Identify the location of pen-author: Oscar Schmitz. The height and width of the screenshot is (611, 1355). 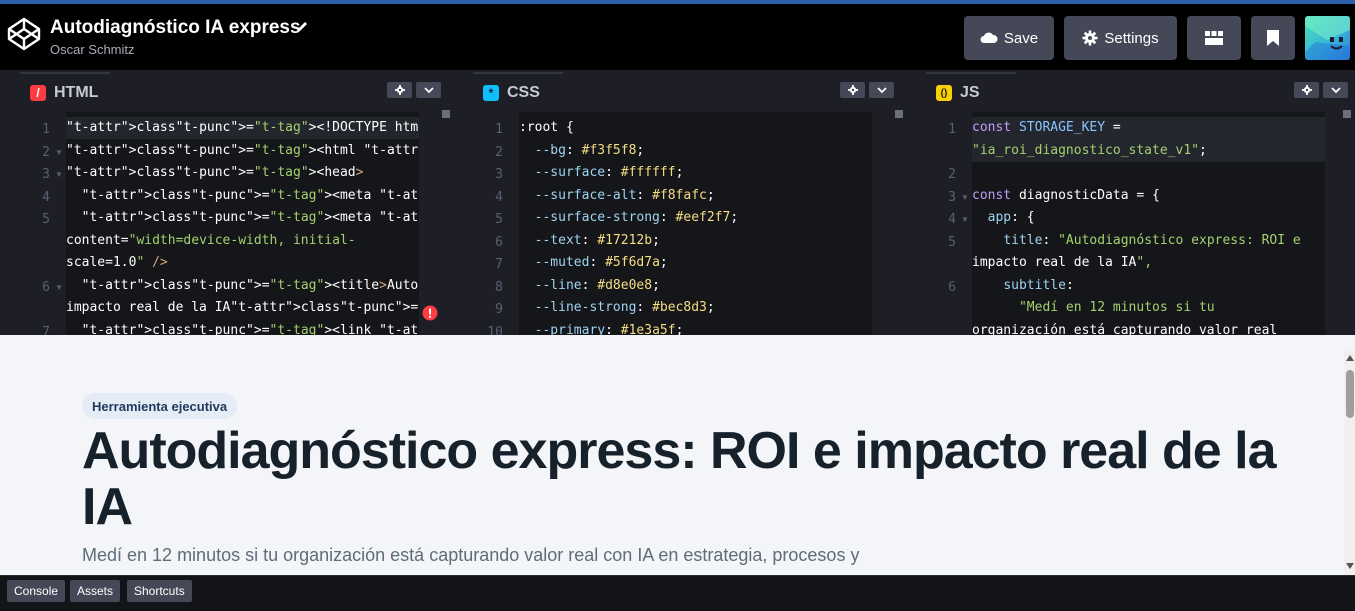
(92, 49).